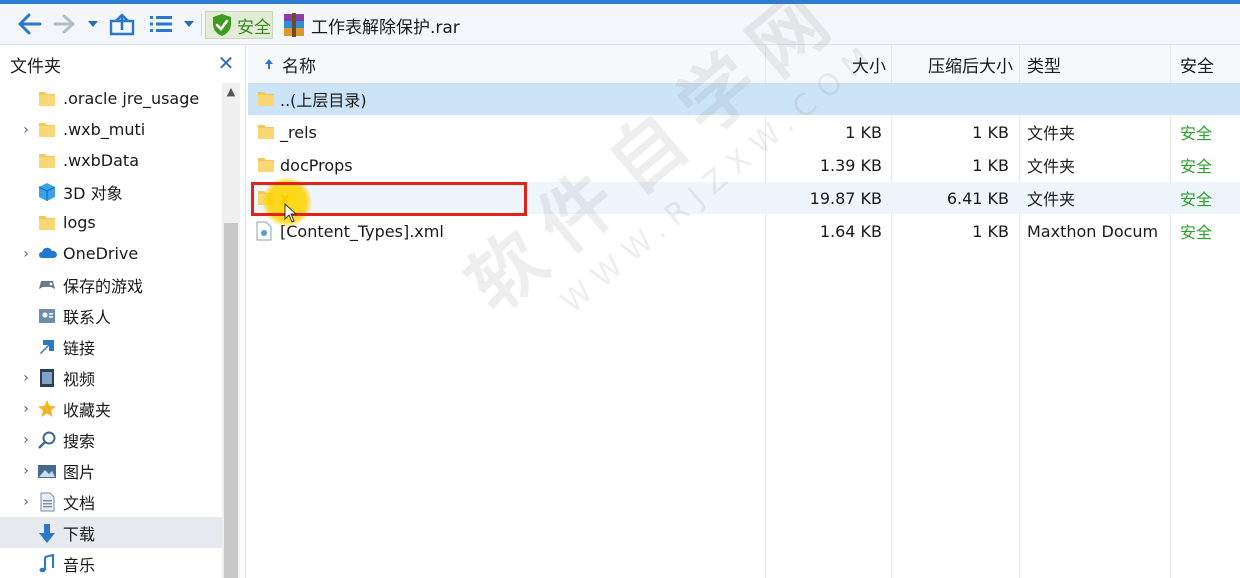 This screenshot has height=578, width=1240. Describe the element at coordinates (970, 66) in the screenshot. I see `column-packed-label: 压缩后大小` at that location.